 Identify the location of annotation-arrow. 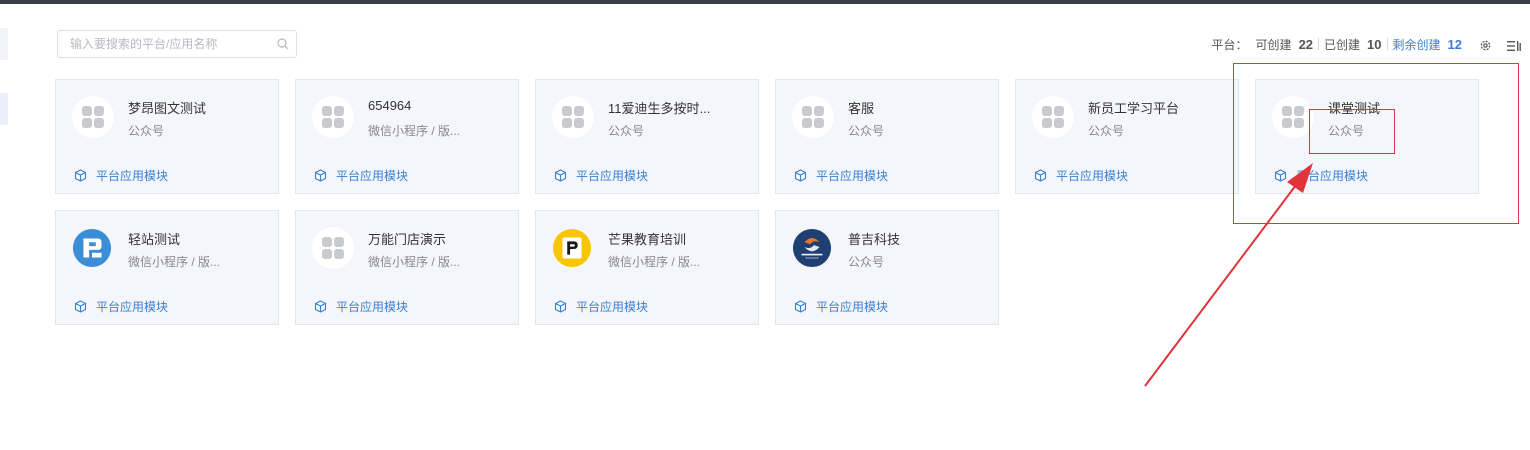
(1228, 275).